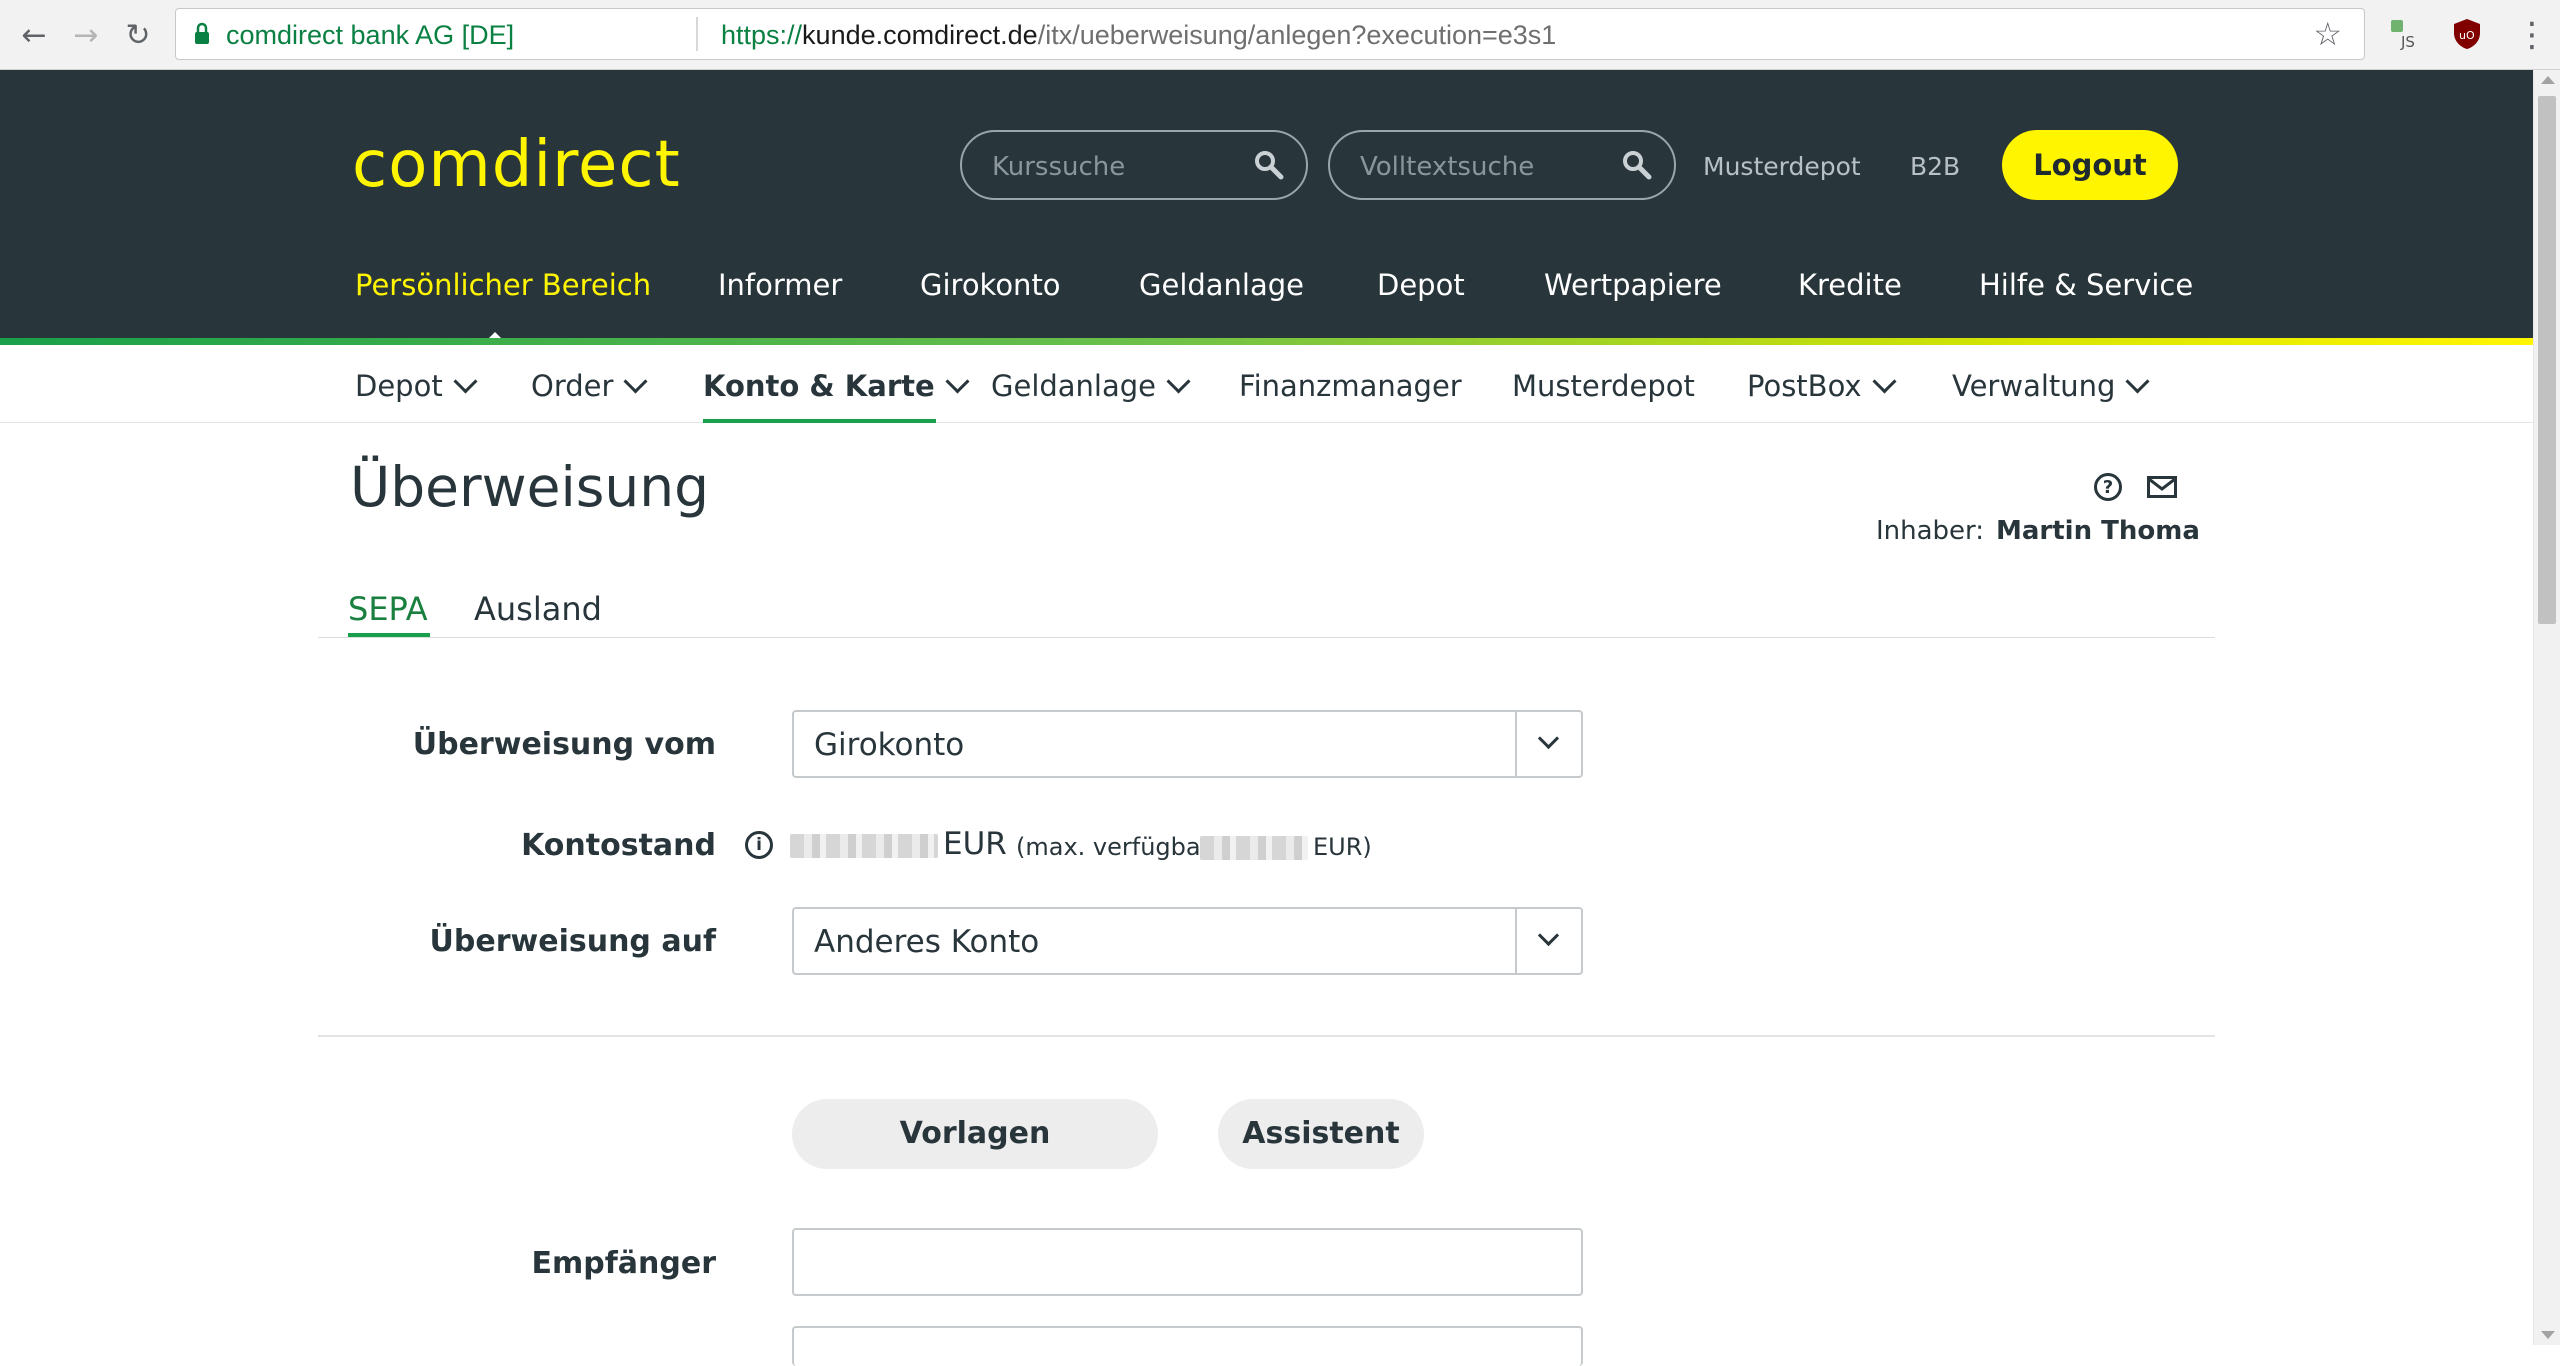  I want to click on subnav-verwaltung: Verwaltung, so click(2051, 386).